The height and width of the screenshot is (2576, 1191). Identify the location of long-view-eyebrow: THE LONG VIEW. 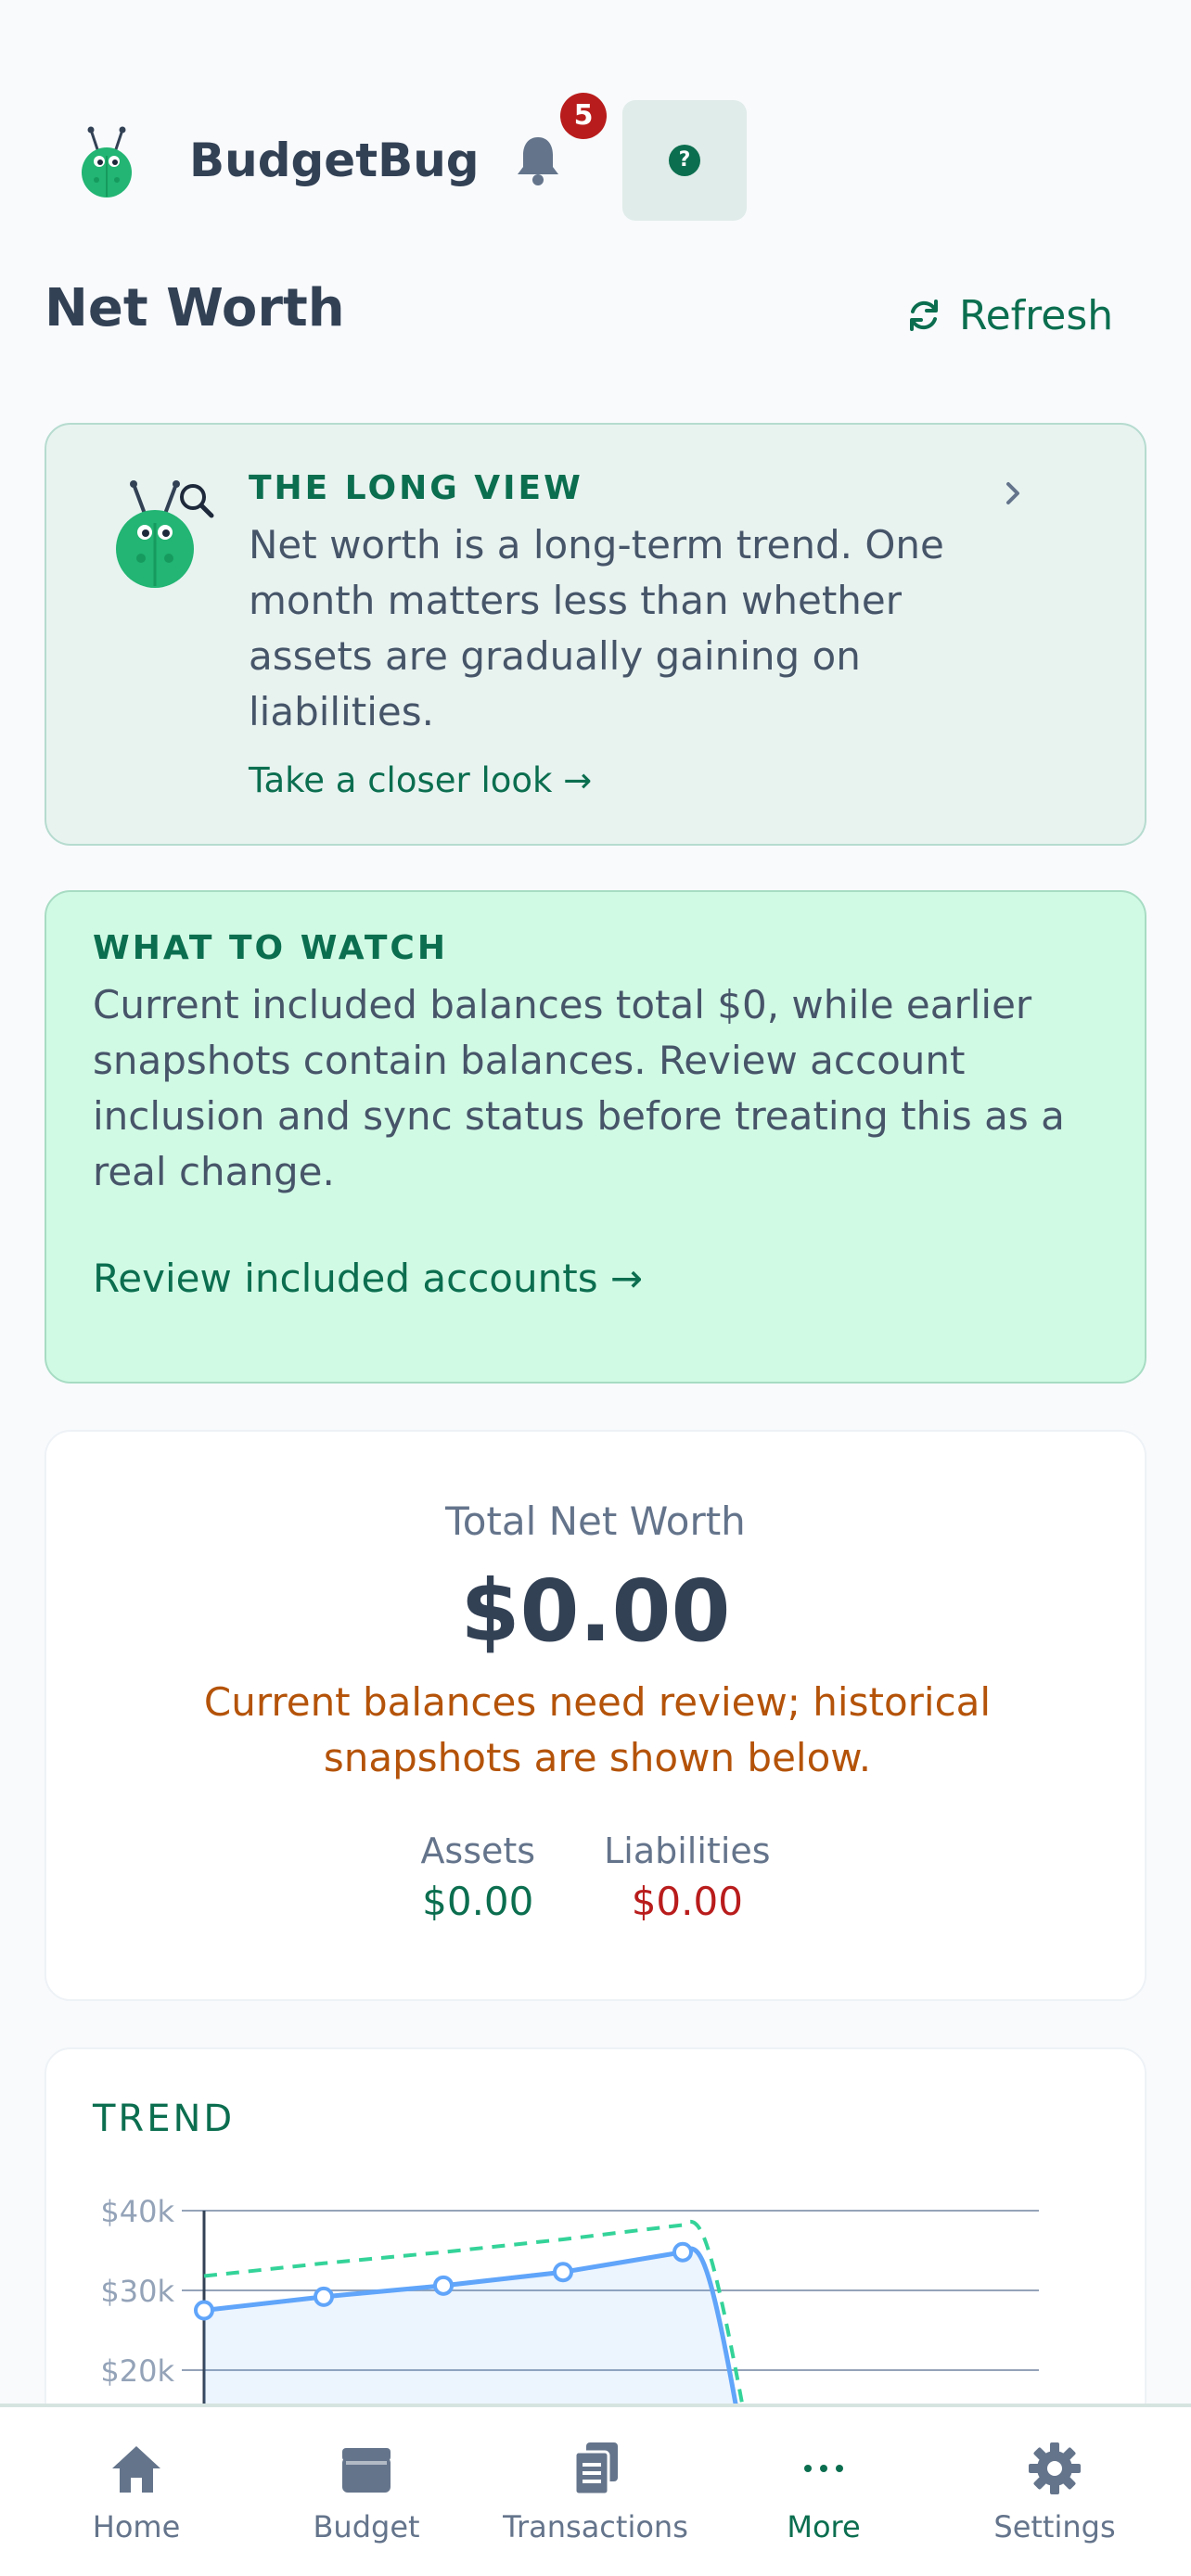
(416, 488).